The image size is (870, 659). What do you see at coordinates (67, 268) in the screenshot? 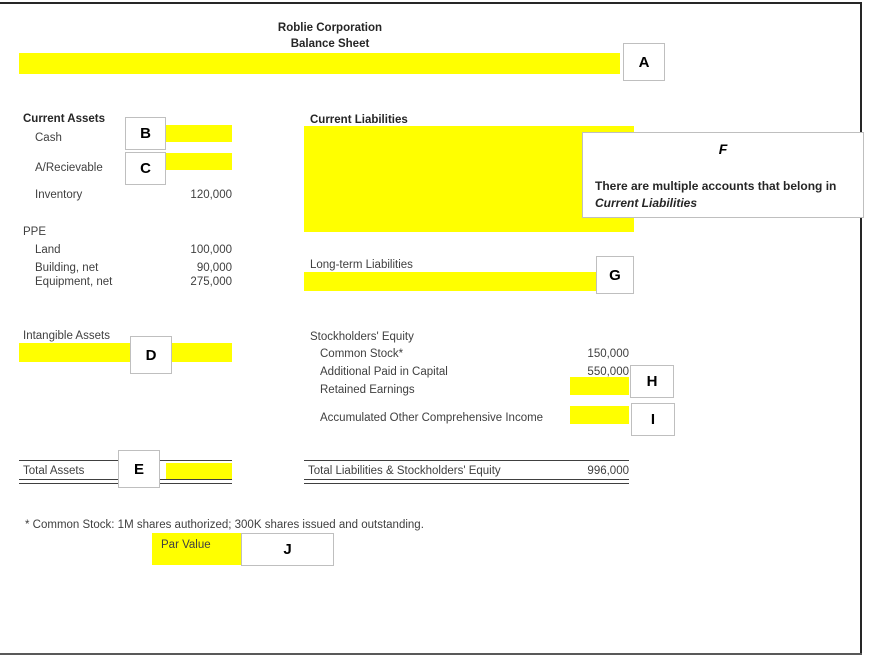
I see `row-label-building-net: Building, net` at bounding box center [67, 268].